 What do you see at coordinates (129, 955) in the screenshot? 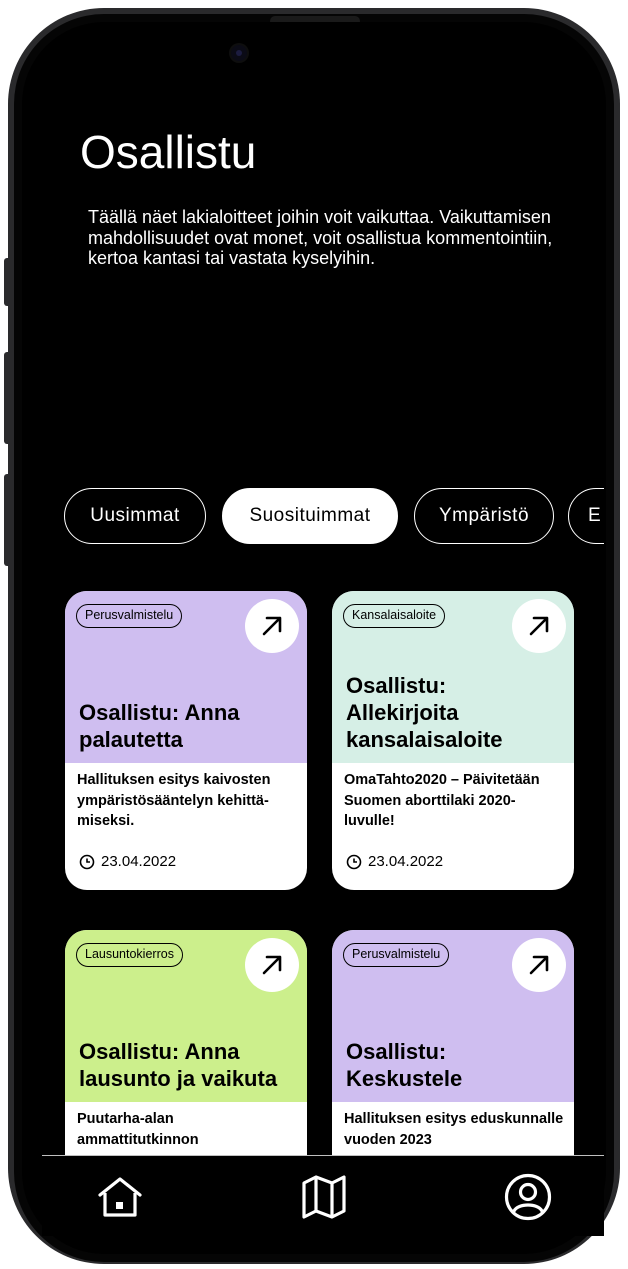
I see `card-tag: Lausuntokierros` at bounding box center [129, 955].